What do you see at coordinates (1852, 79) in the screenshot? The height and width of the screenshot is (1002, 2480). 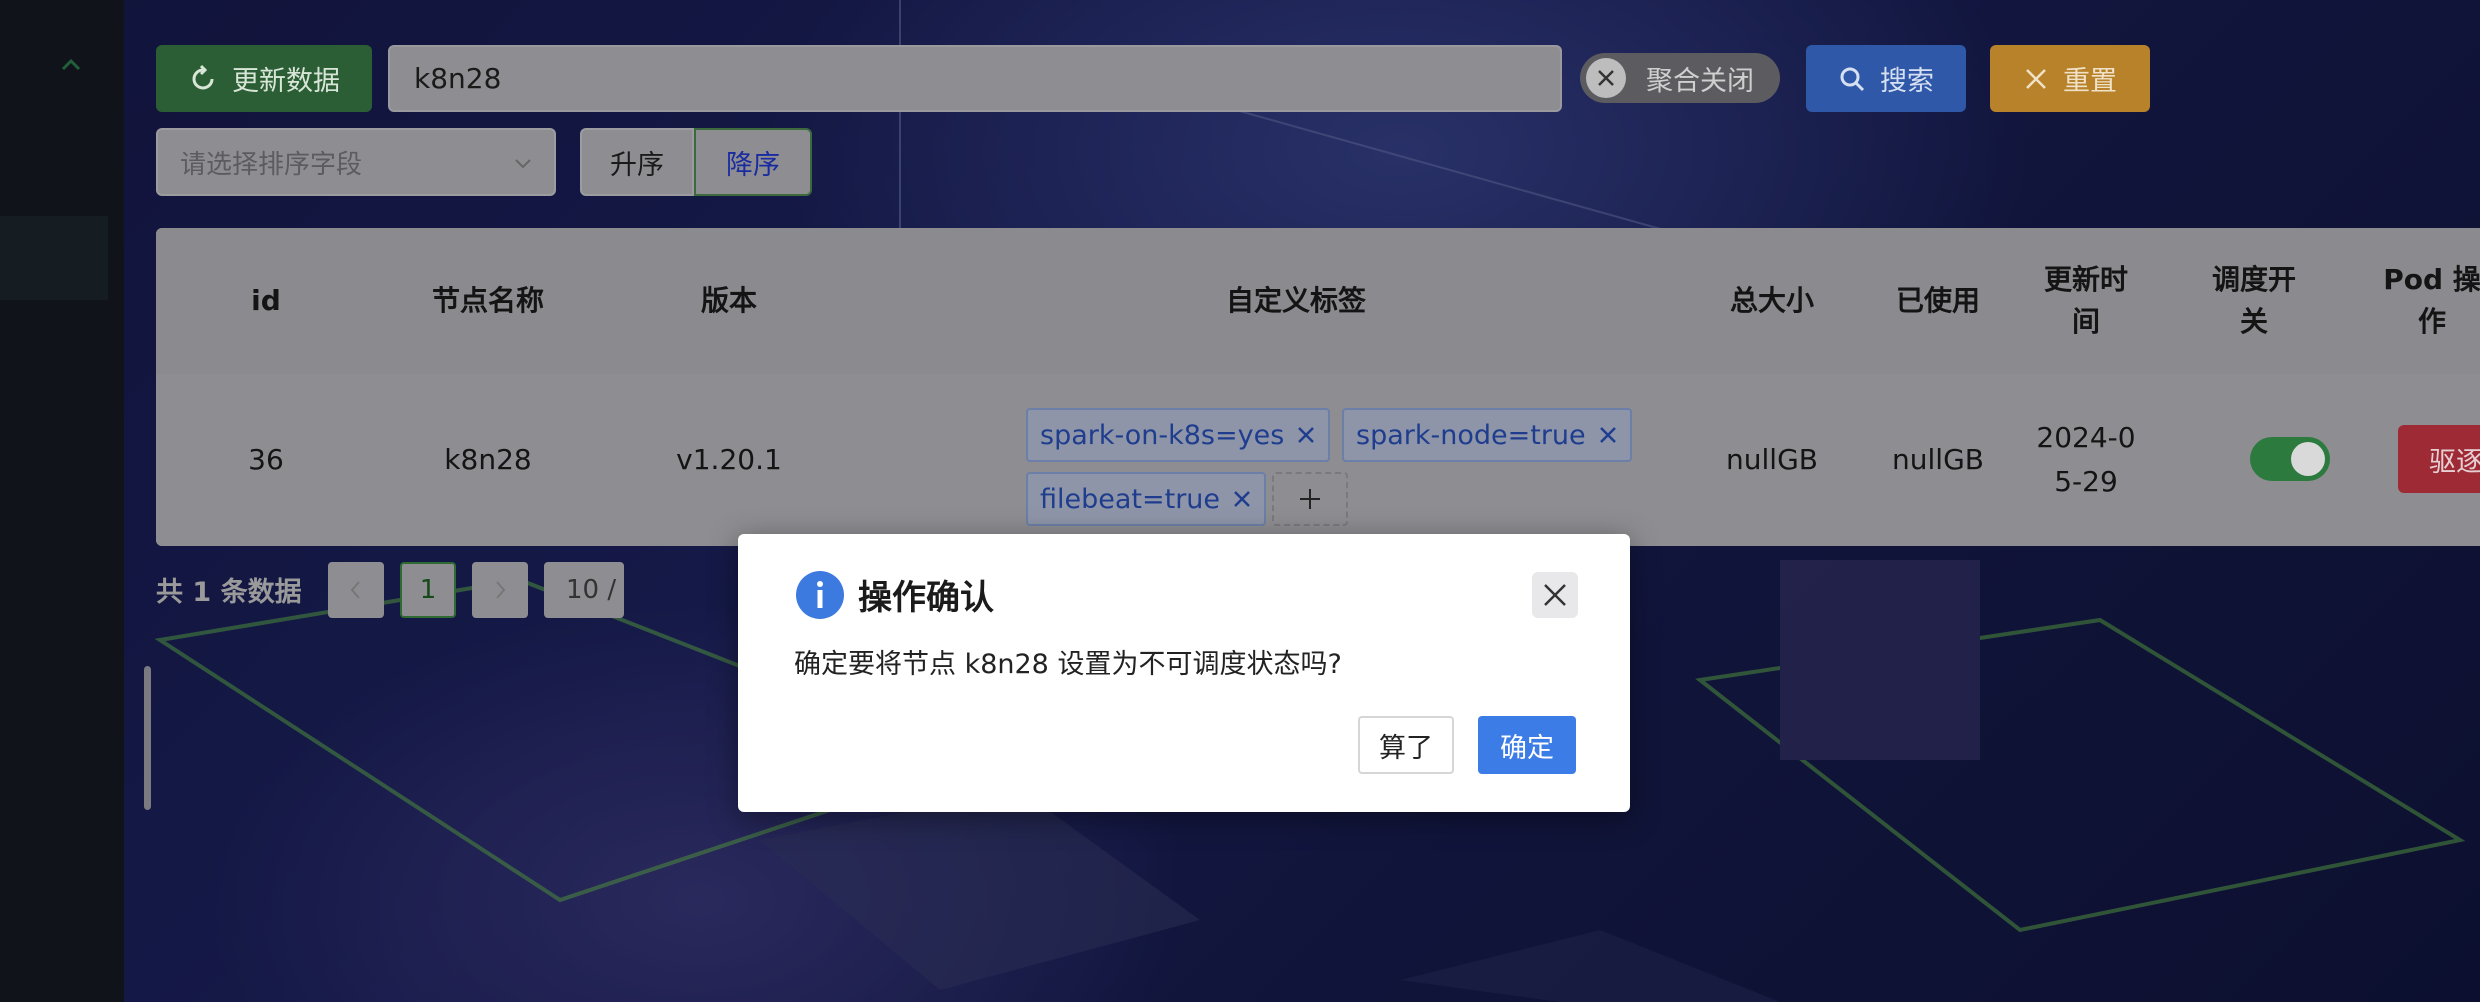 I see `search-icon` at bounding box center [1852, 79].